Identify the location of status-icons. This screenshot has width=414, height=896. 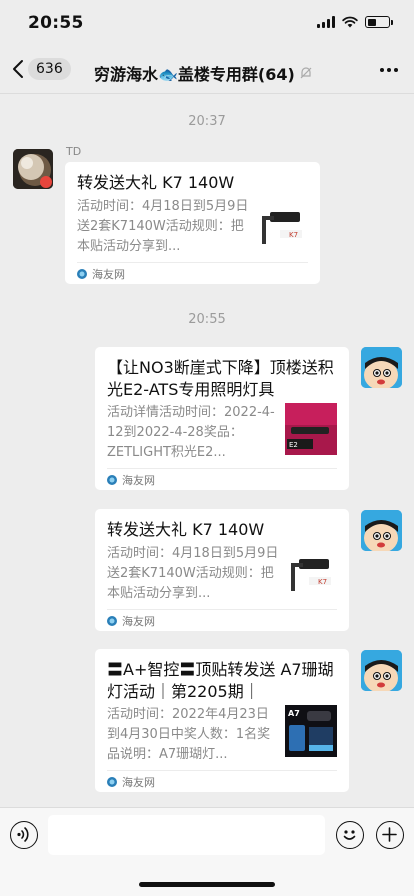
(355, 22).